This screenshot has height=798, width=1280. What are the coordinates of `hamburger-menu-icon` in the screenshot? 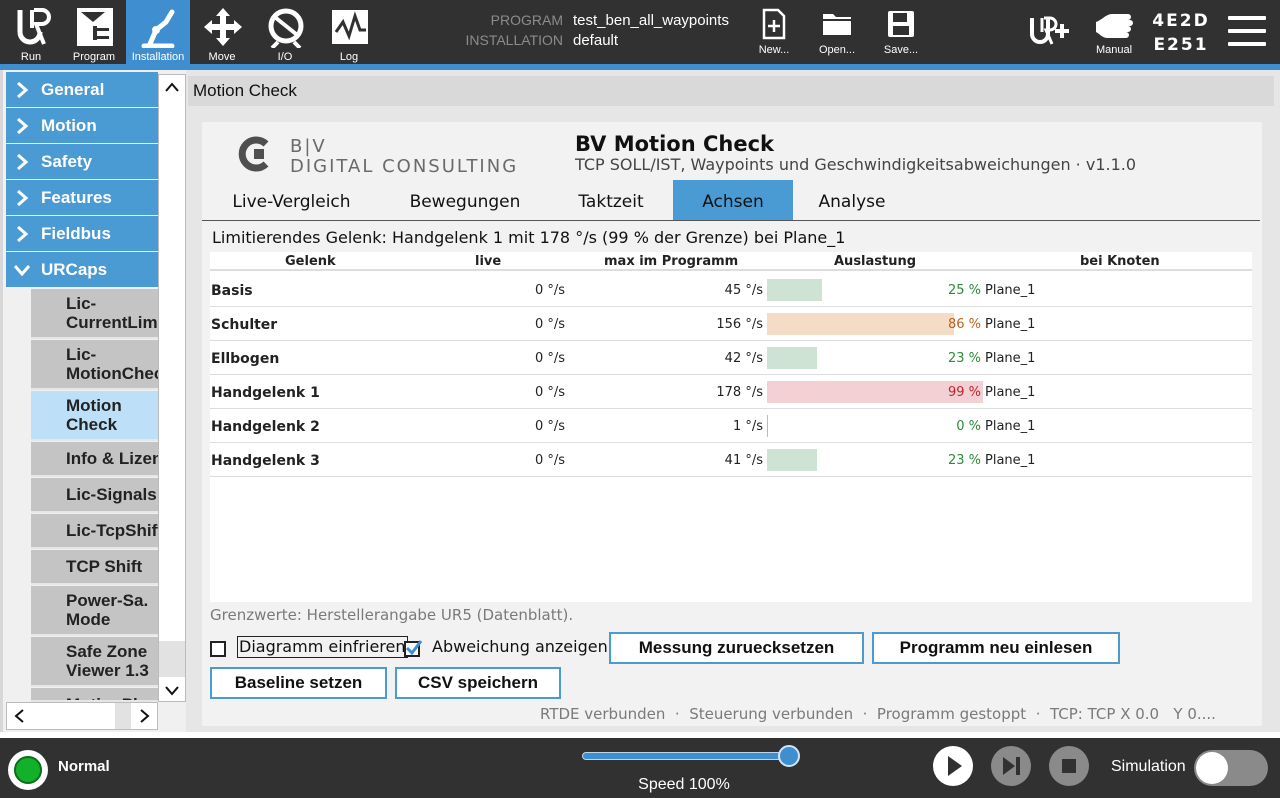 It's located at (1247, 32).